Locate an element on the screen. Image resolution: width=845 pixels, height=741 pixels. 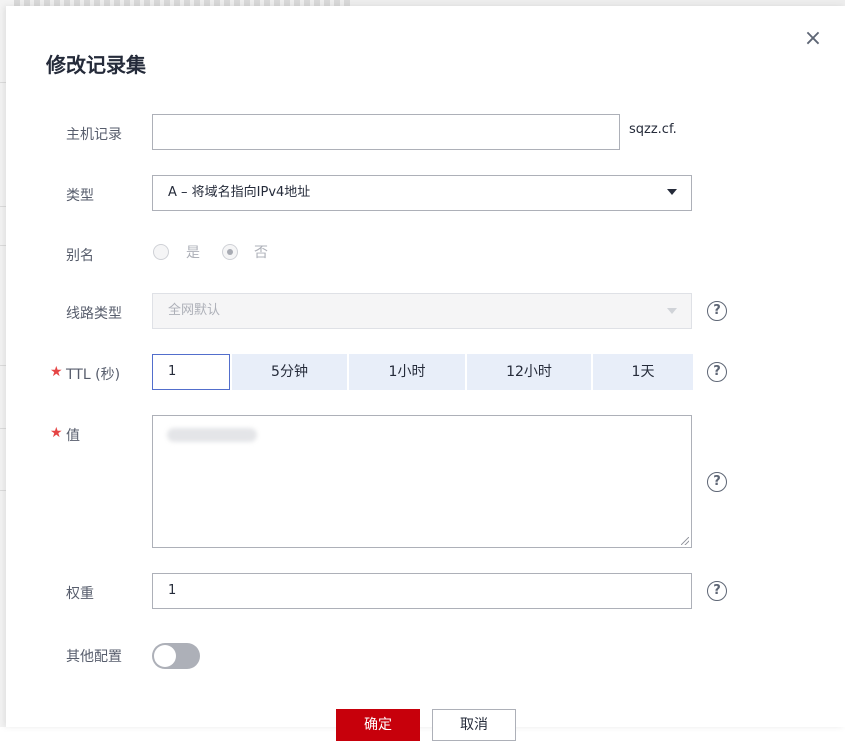
ttl-preset-1h-button: 1小时 is located at coordinates (407, 372).